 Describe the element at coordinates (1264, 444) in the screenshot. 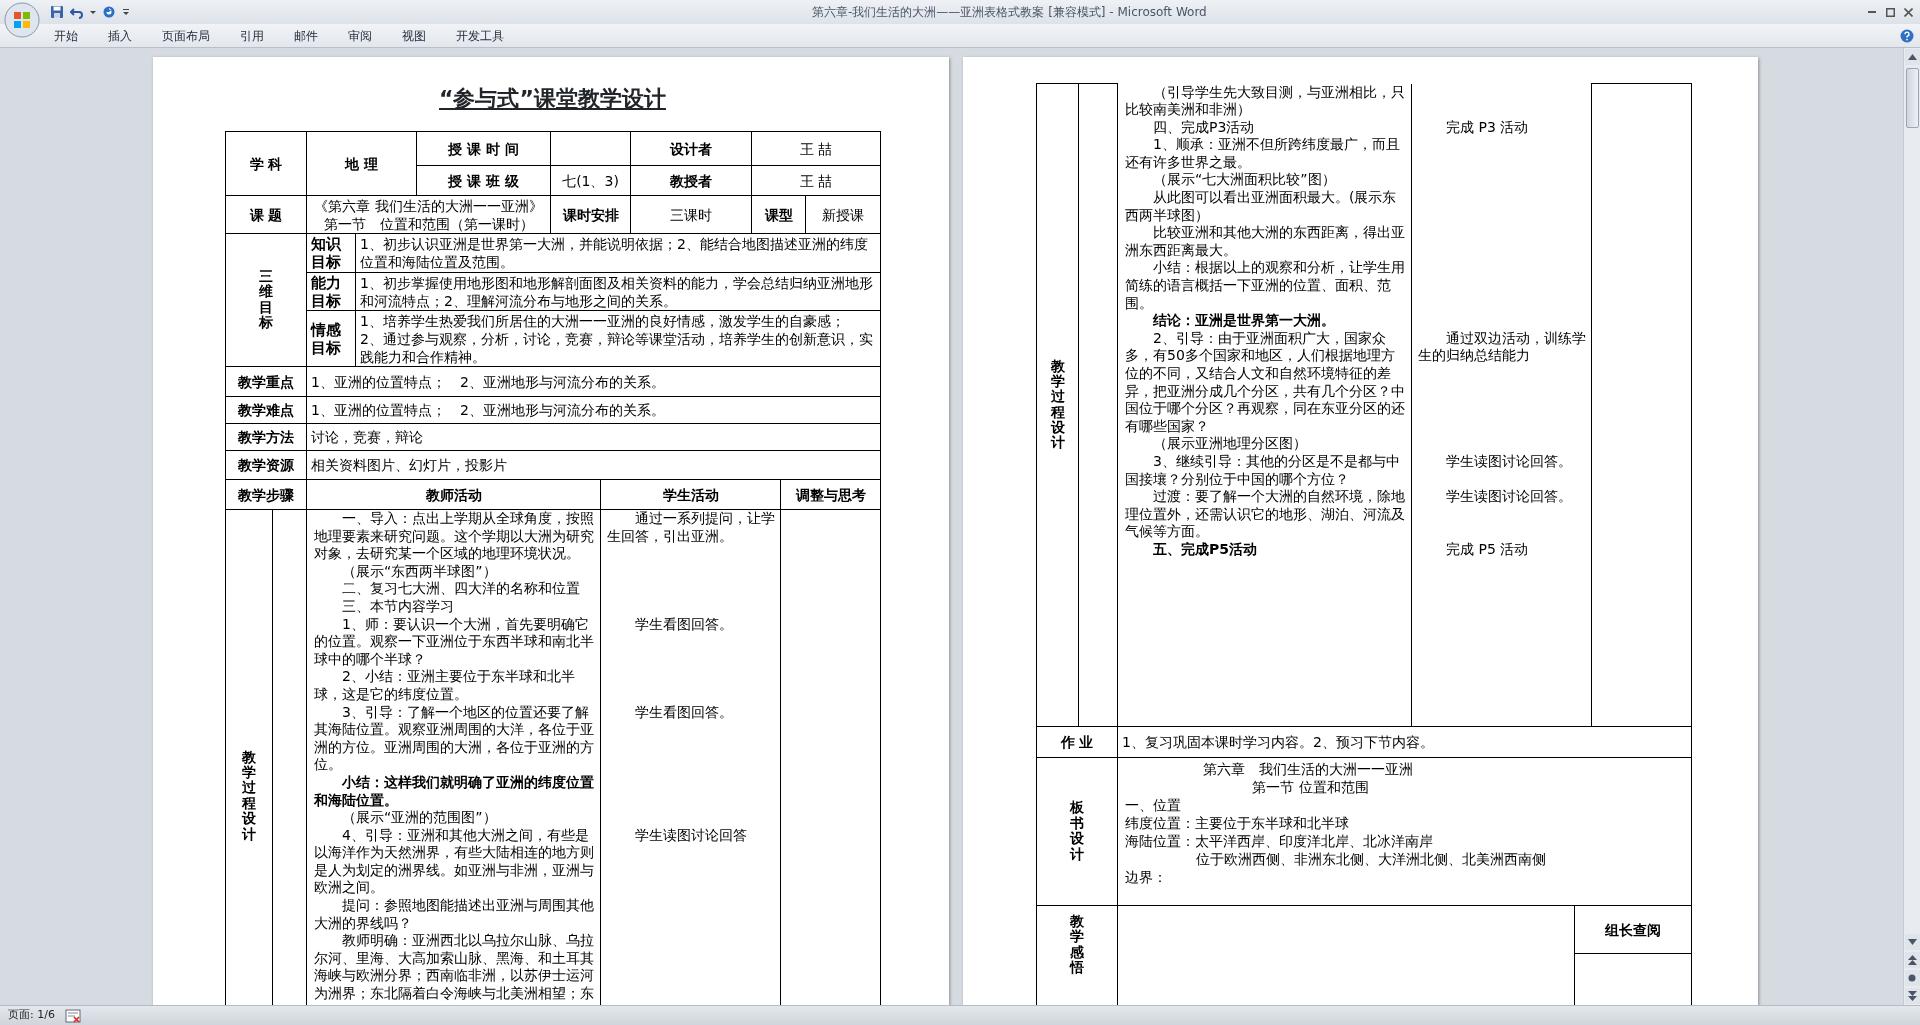

I see `teacher-activity-text: （展示亚洲地理分区图）` at that location.